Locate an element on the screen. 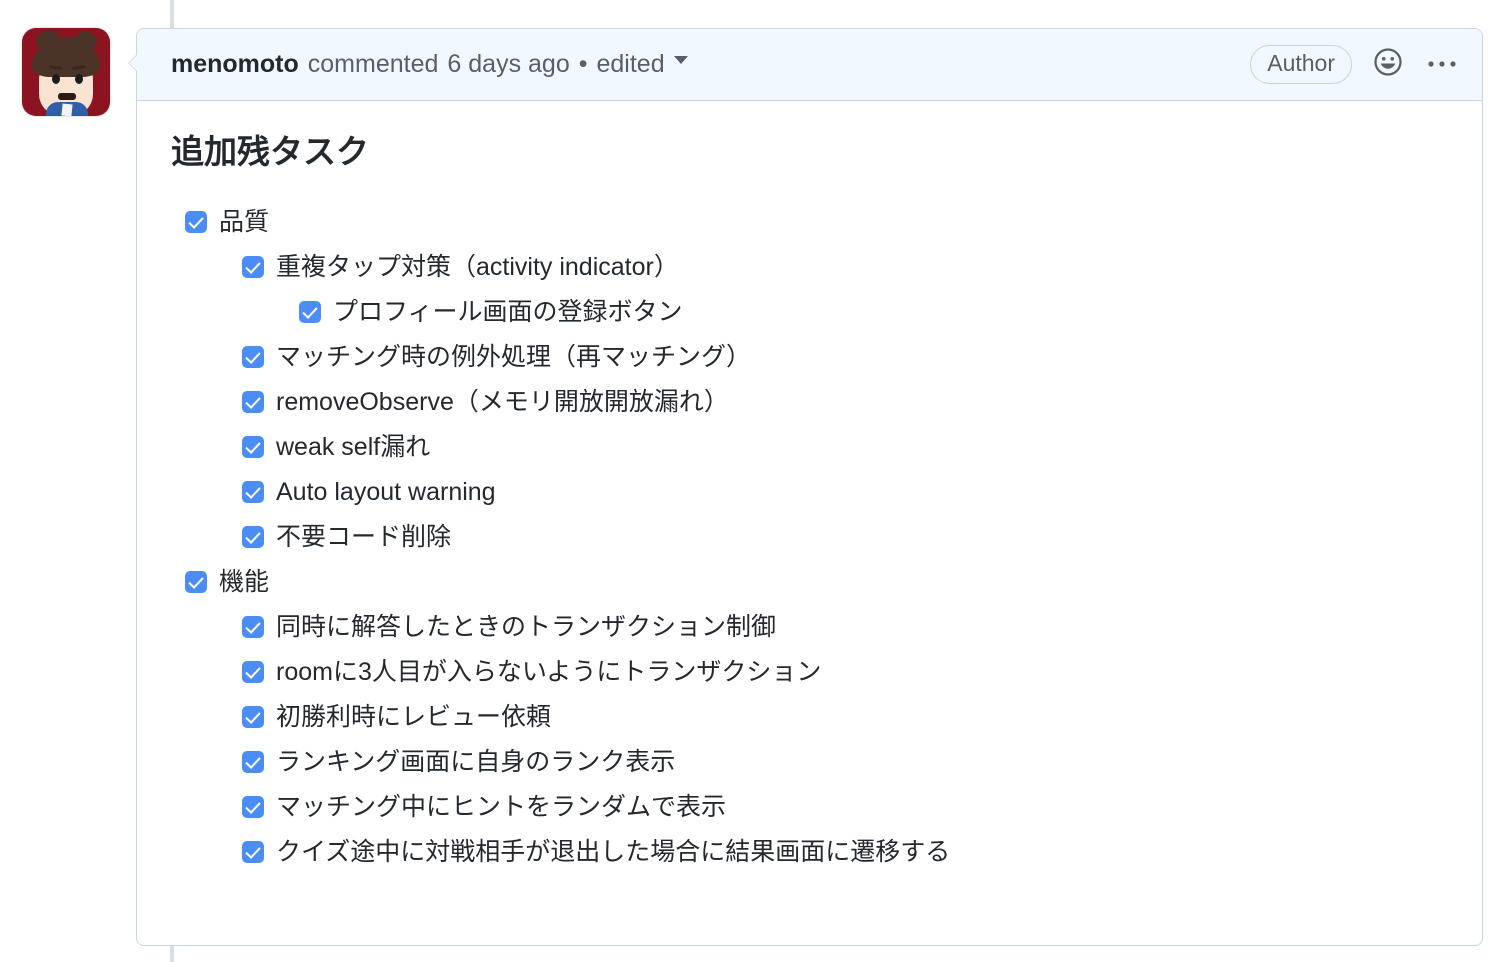 This screenshot has width=1502, height=962. task-item: roomに3人目が入らないようにトランザクション is located at coordinates (809, 672).